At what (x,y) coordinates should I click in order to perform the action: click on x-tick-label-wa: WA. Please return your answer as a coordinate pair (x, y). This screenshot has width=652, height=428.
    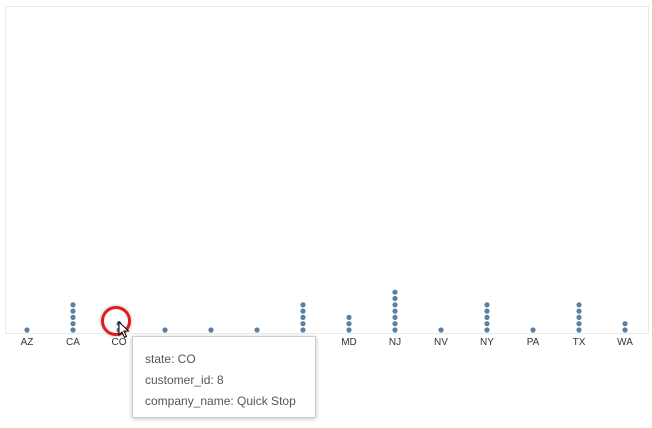
    Looking at the image, I should click on (625, 342).